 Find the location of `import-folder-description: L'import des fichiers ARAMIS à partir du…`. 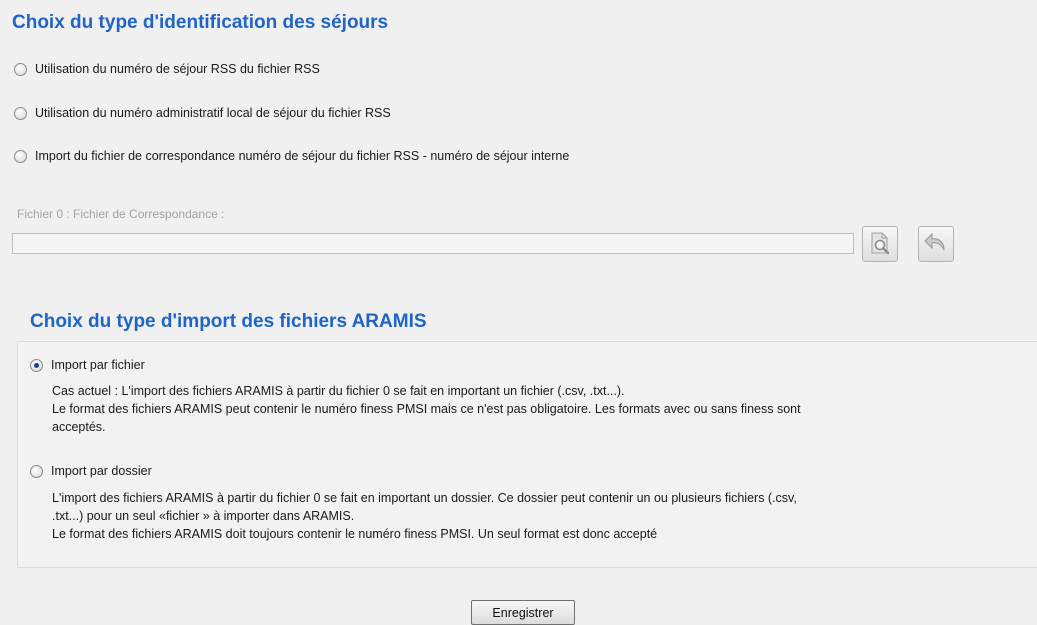

import-folder-description: L'import des fichiers ARAMIS à partir du… is located at coordinates (539, 516).